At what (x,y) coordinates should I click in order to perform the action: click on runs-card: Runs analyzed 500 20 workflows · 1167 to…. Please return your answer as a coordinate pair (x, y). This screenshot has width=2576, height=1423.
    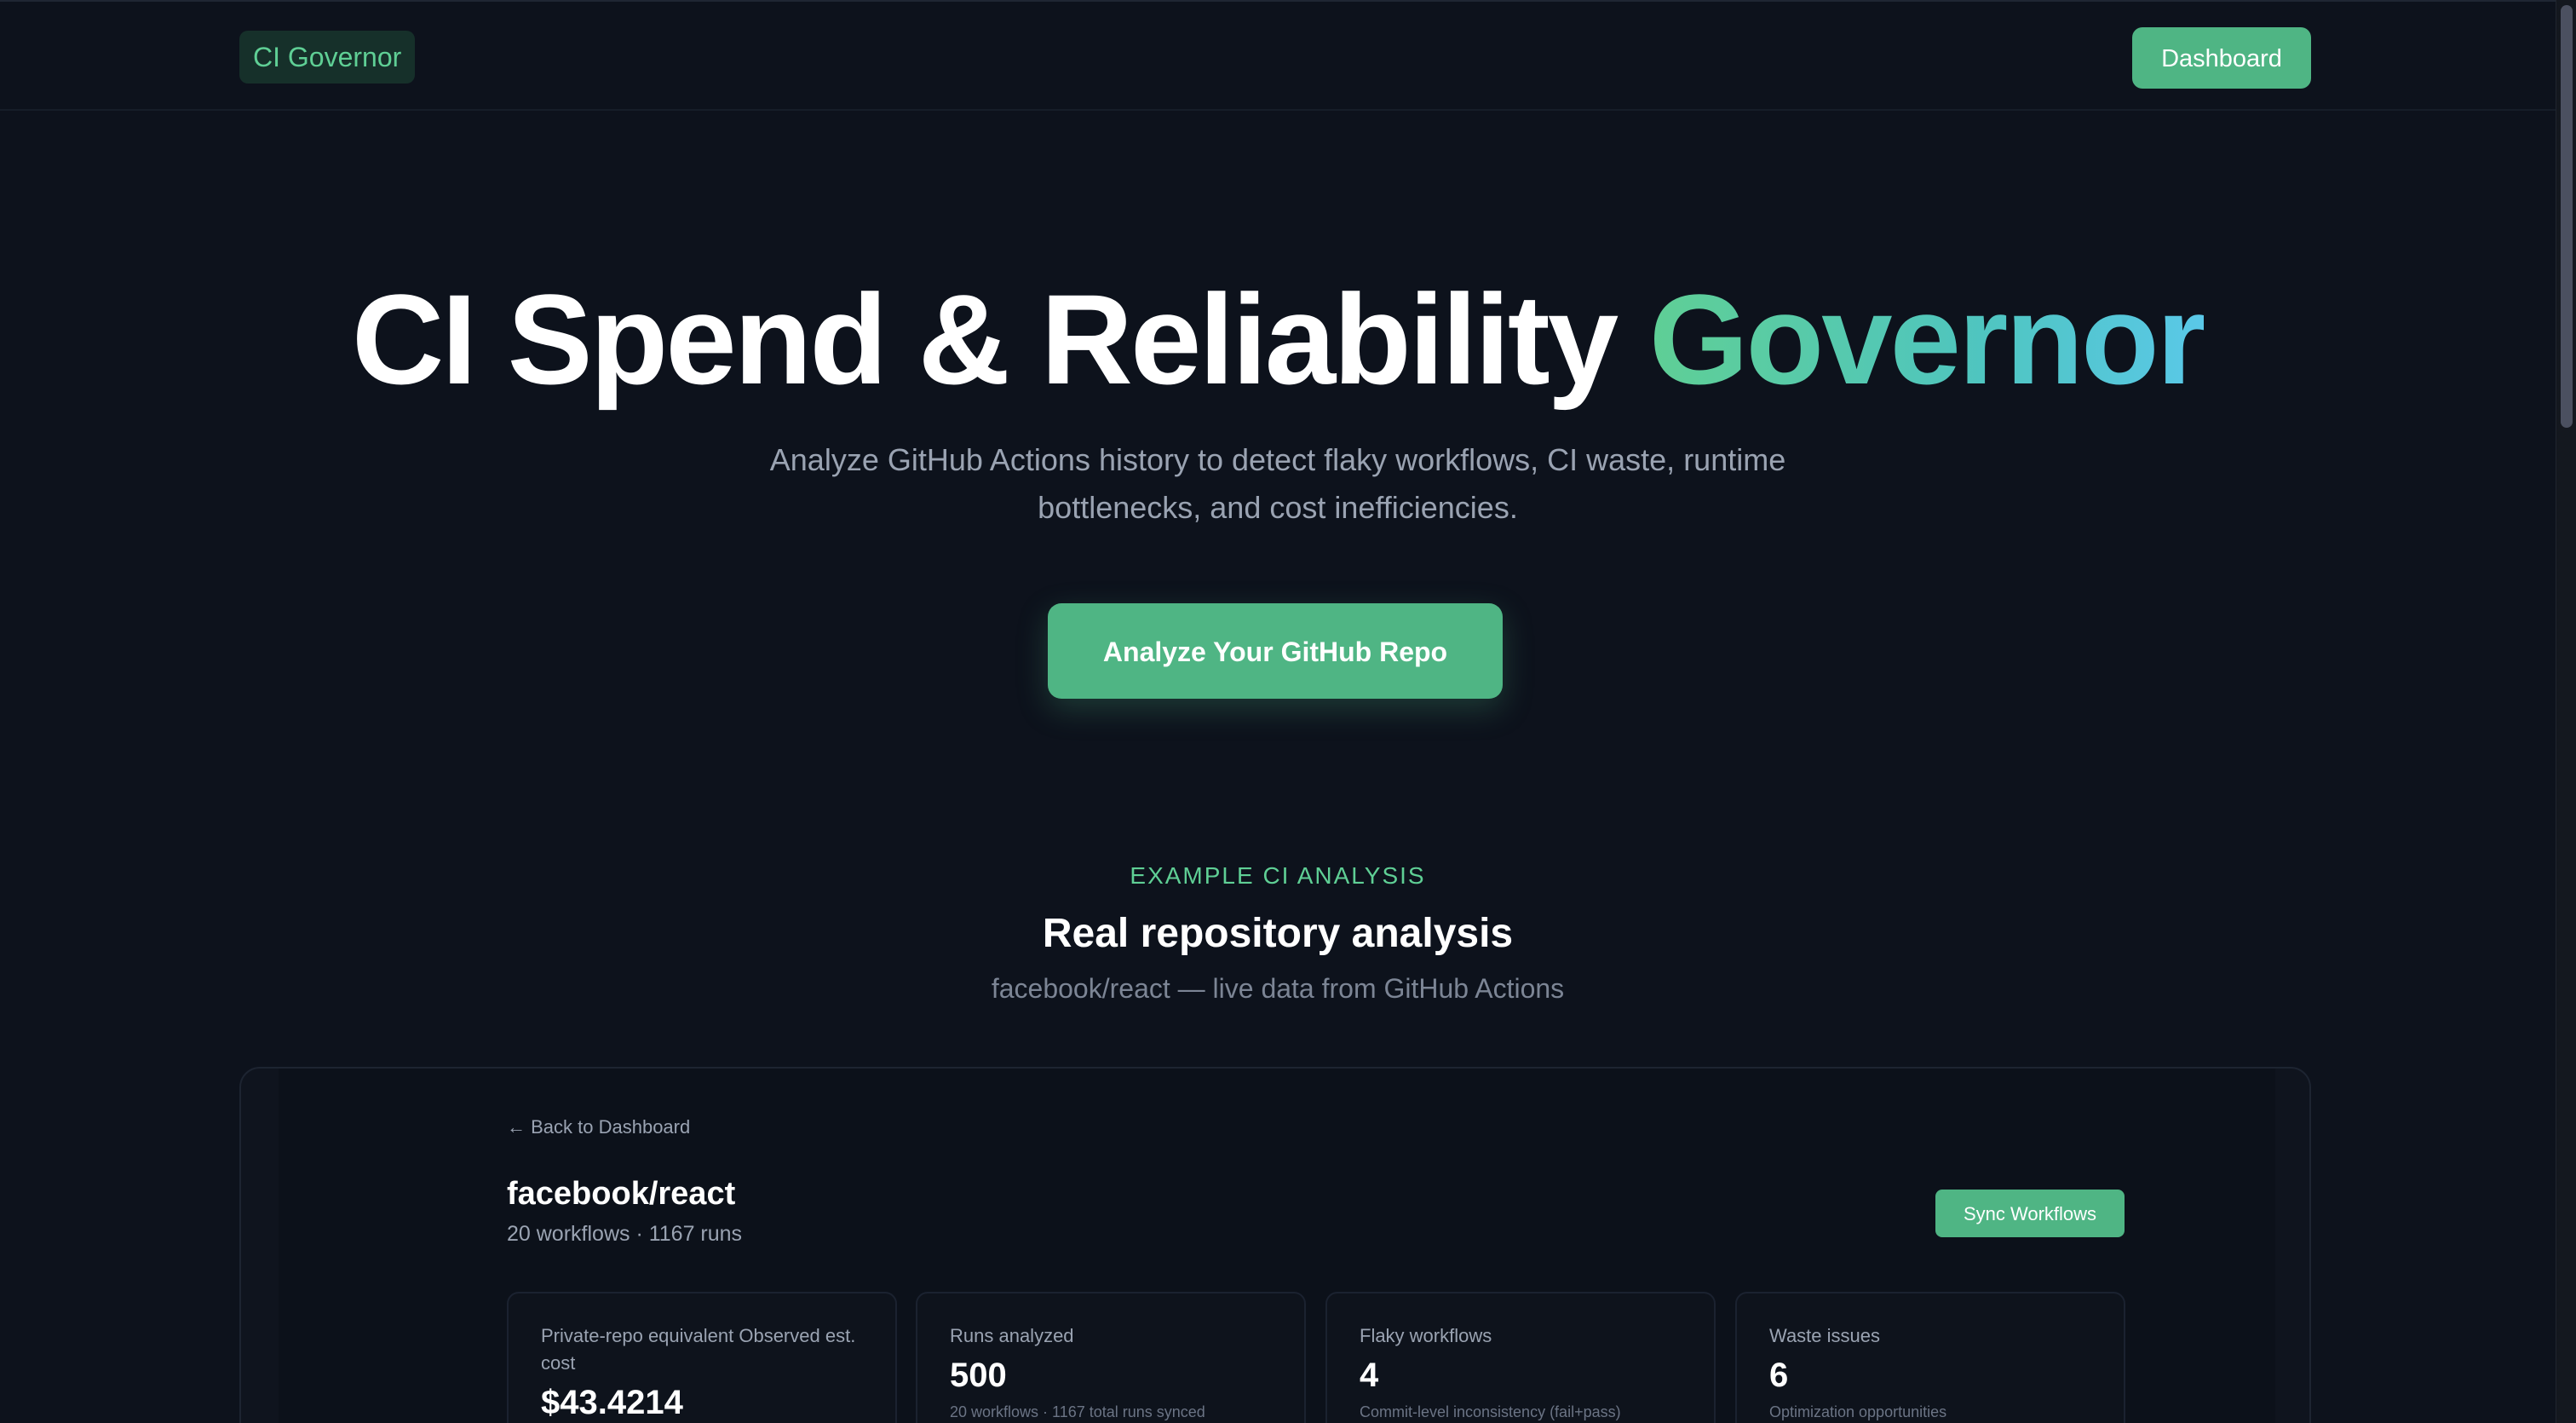
    Looking at the image, I should click on (1111, 1357).